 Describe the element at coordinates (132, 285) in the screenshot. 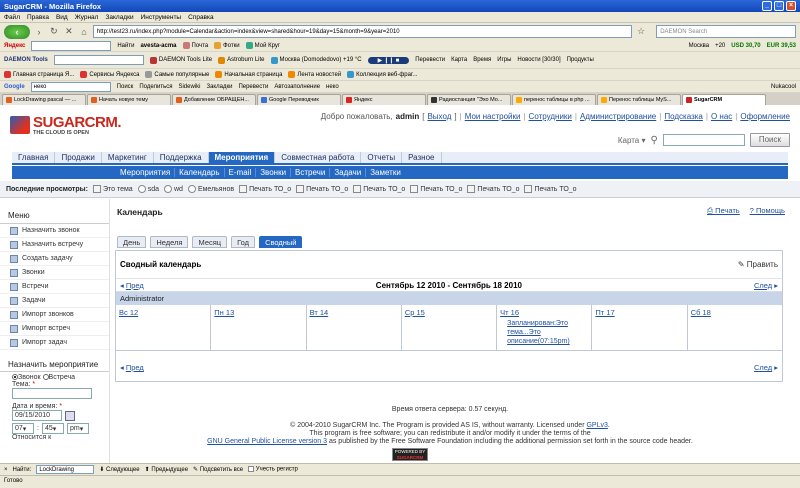

I see `prev-link: ◂ Пред` at that location.